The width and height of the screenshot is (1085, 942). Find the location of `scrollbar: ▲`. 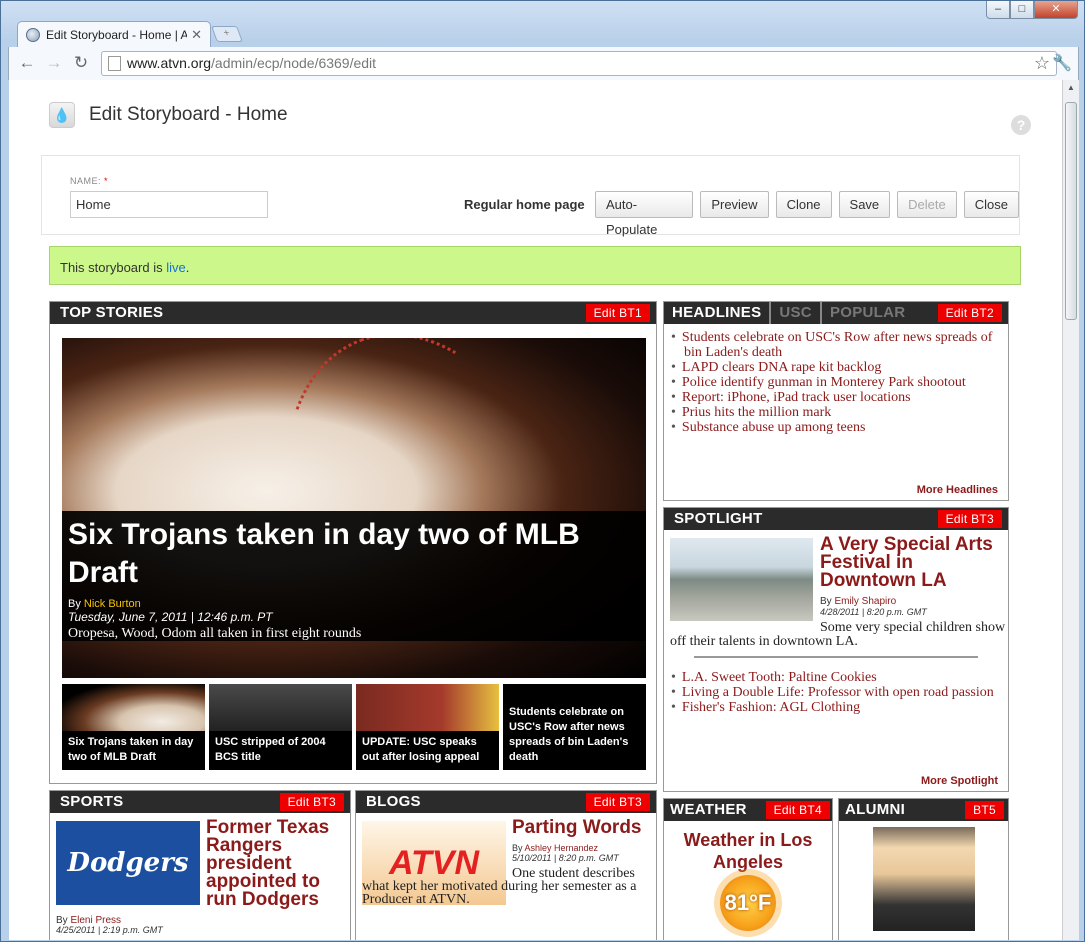

scrollbar: ▲ is located at coordinates (1070, 510).